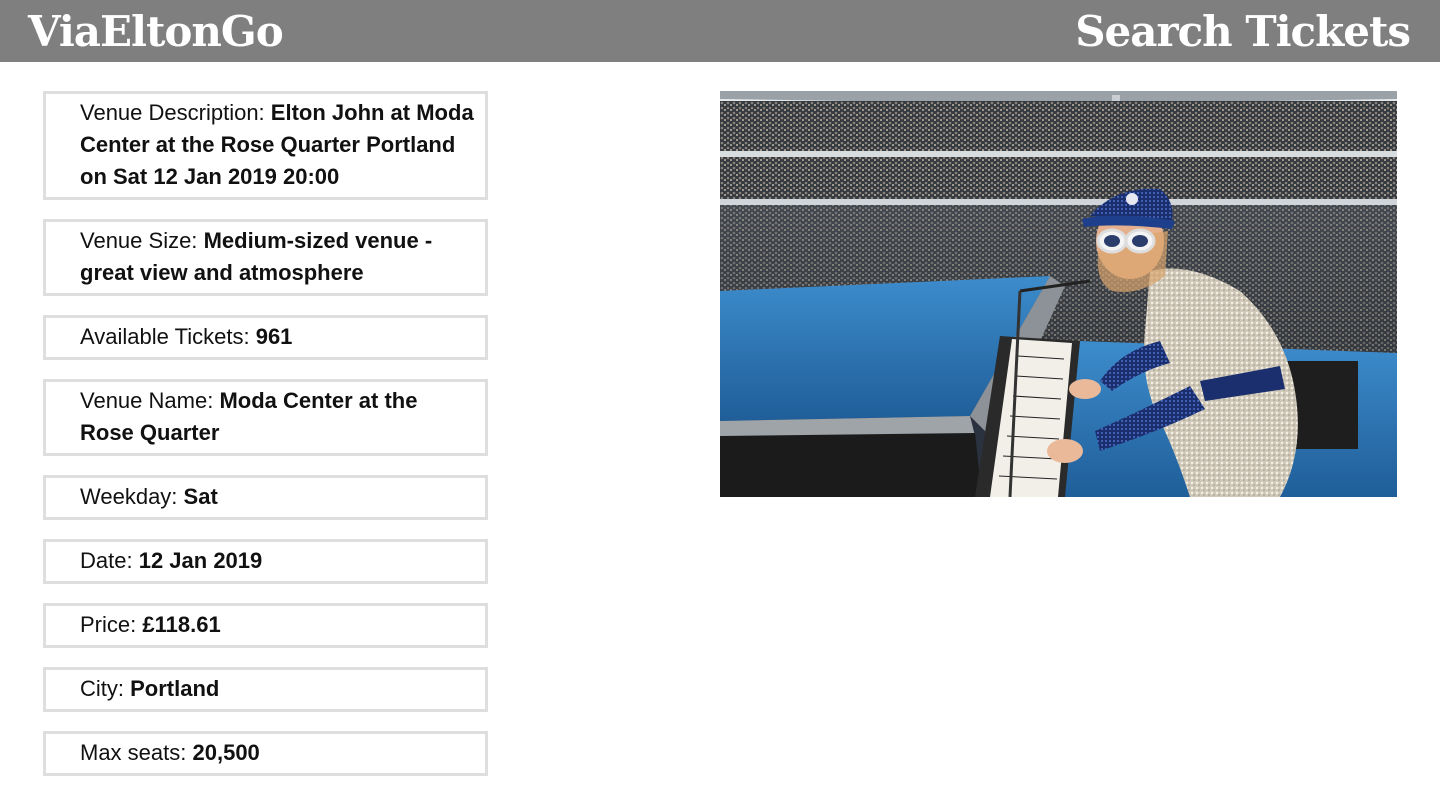  What do you see at coordinates (165, 336) in the screenshot?
I see `detail-label: Available Tickets:` at bounding box center [165, 336].